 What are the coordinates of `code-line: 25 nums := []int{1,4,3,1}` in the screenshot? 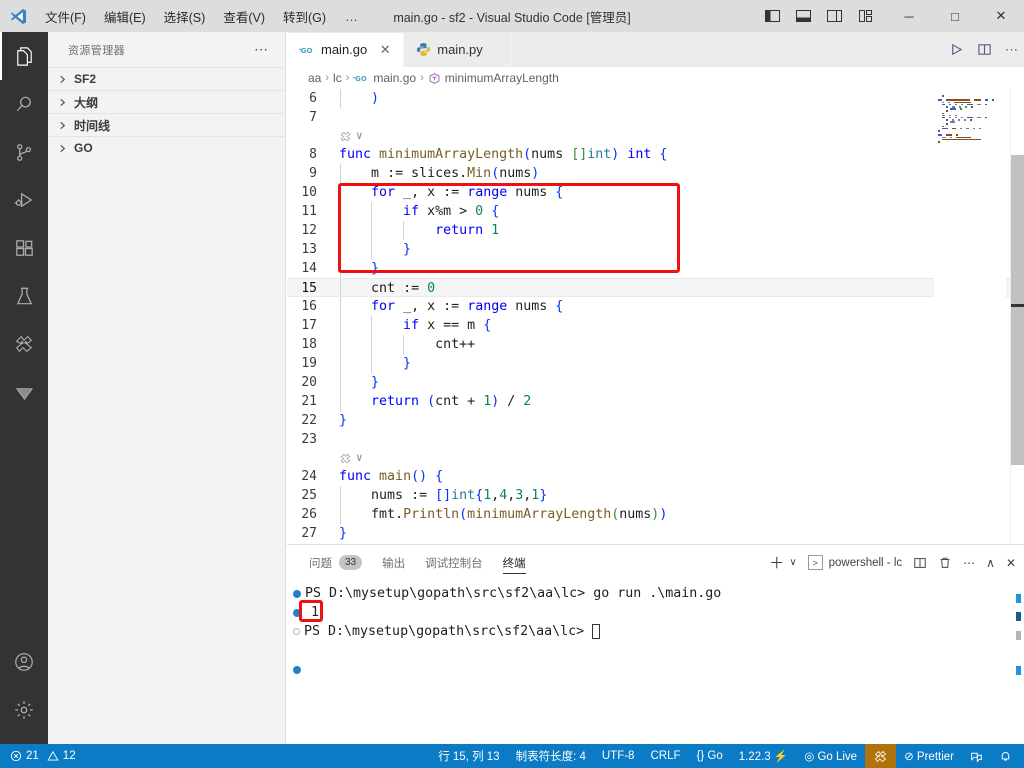 It's located at (655, 495).